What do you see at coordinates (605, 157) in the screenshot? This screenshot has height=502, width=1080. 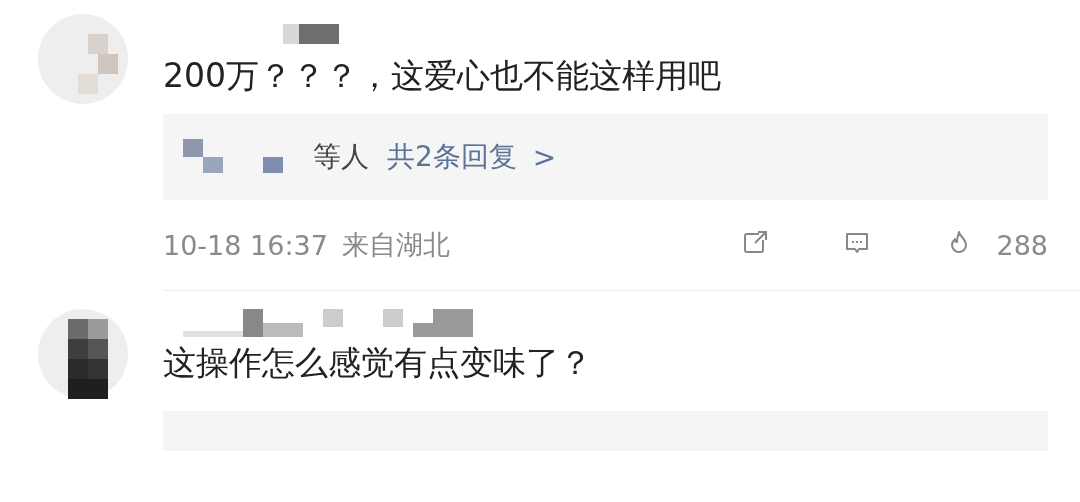 I see `reply-preview-bar: 等人 共2条回复 >` at bounding box center [605, 157].